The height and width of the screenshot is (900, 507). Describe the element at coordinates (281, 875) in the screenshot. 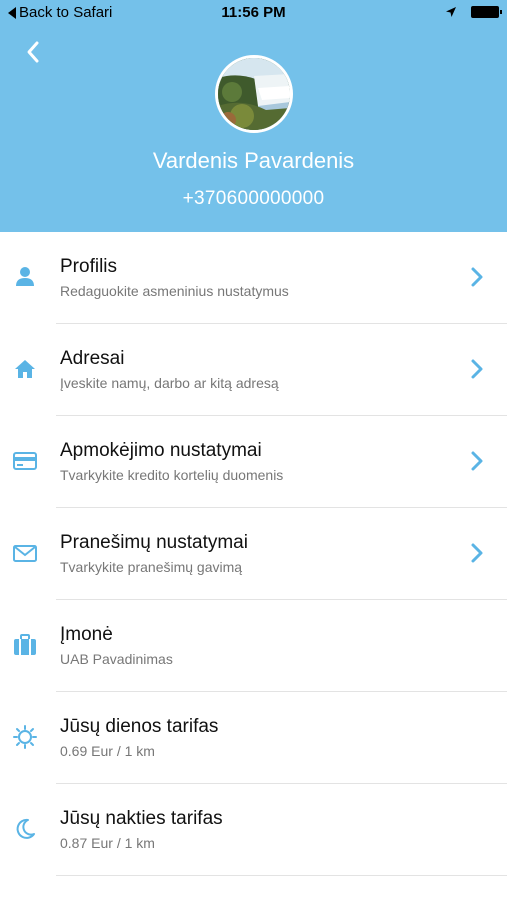

I see `divider` at that location.